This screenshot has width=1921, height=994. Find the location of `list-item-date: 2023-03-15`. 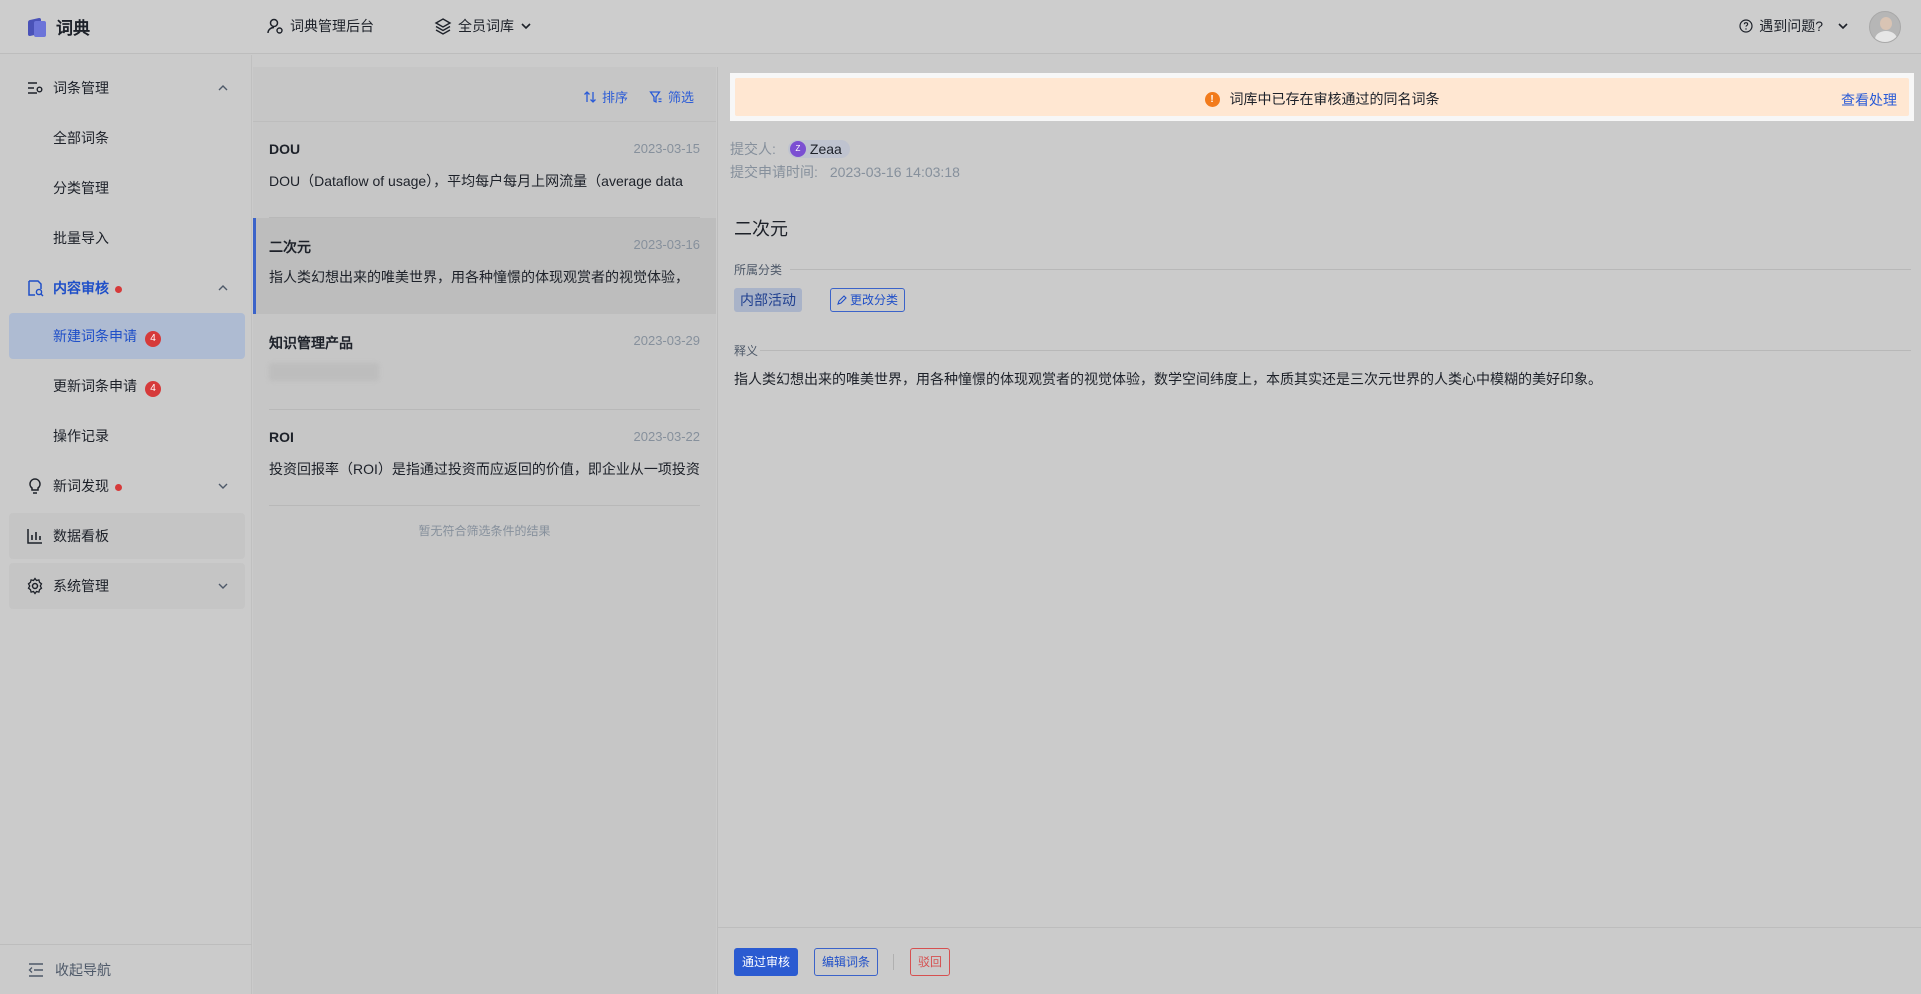

list-item-date: 2023-03-15 is located at coordinates (667, 148).